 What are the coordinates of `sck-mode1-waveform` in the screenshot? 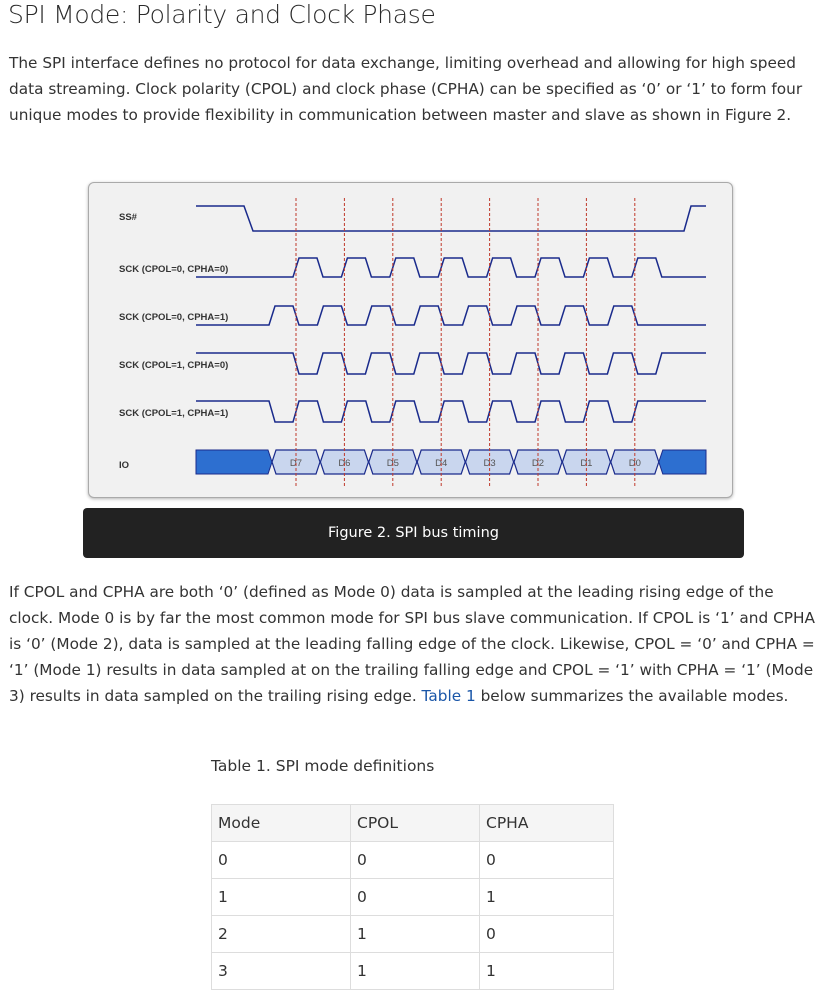 It's located at (451, 315).